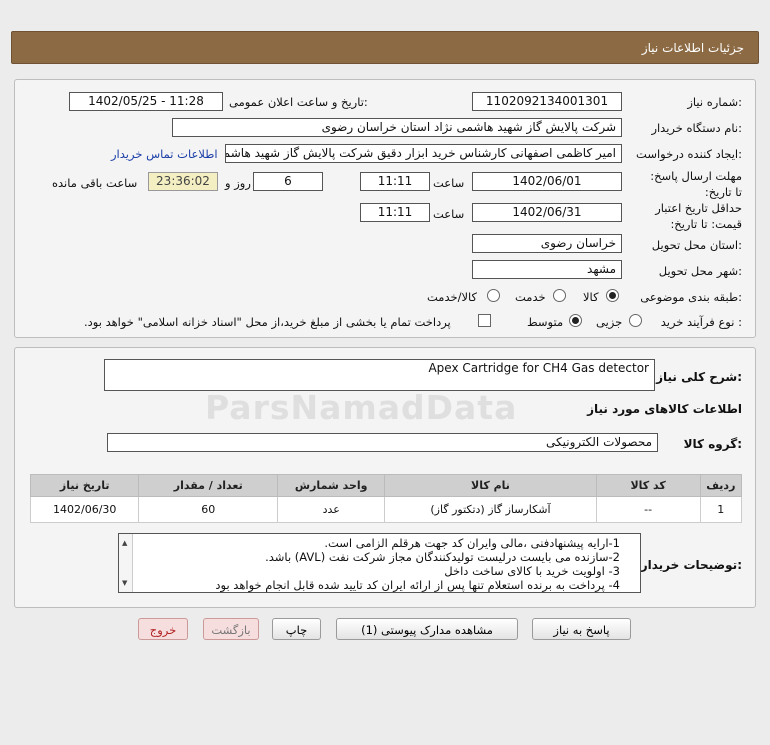 Image resolution: width=770 pixels, height=745 pixels. I want to click on cell-row: 1, so click(721, 509).